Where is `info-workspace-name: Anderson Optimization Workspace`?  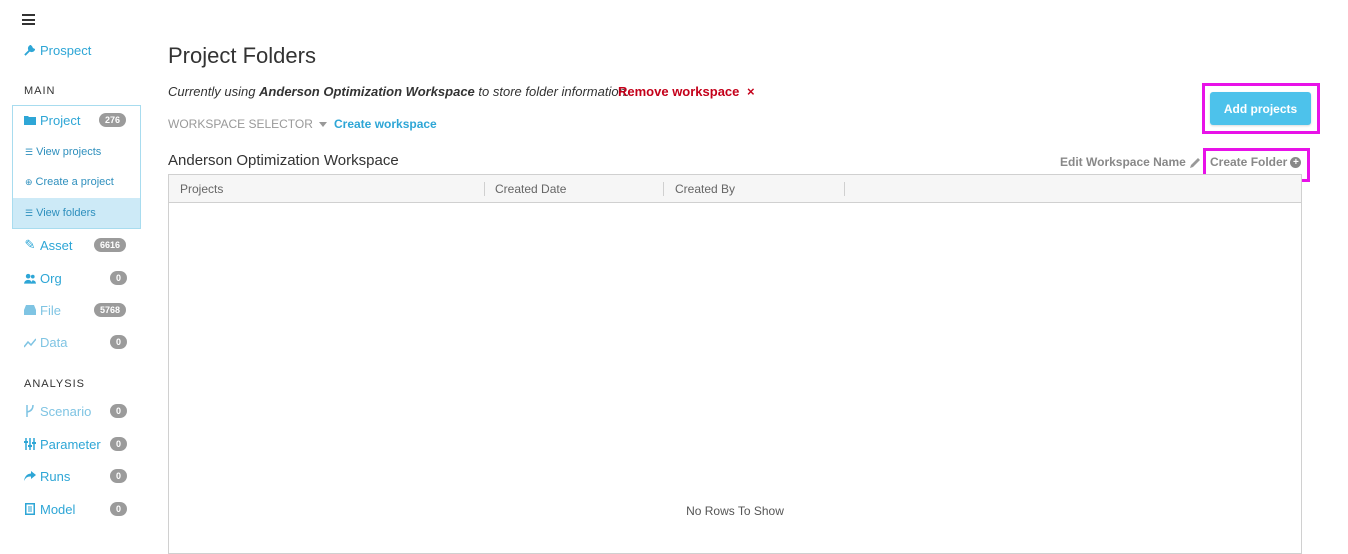 info-workspace-name: Anderson Optimization Workspace is located at coordinates (367, 91).